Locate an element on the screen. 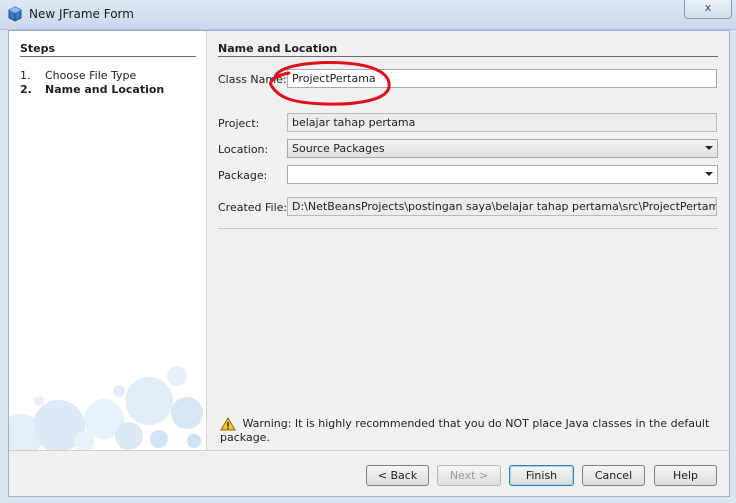  step-name-and-location: 2. Name and Location is located at coordinates (92, 89).